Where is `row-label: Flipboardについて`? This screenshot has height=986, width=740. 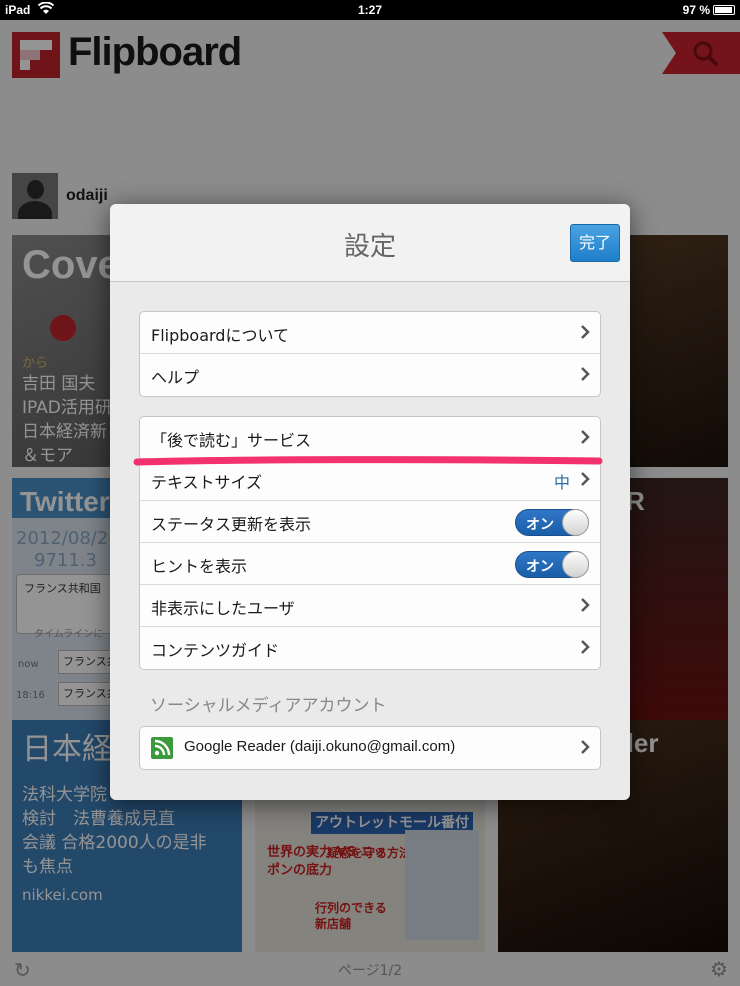
row-label: Flipboardについて is located at coordinates (220, 335).